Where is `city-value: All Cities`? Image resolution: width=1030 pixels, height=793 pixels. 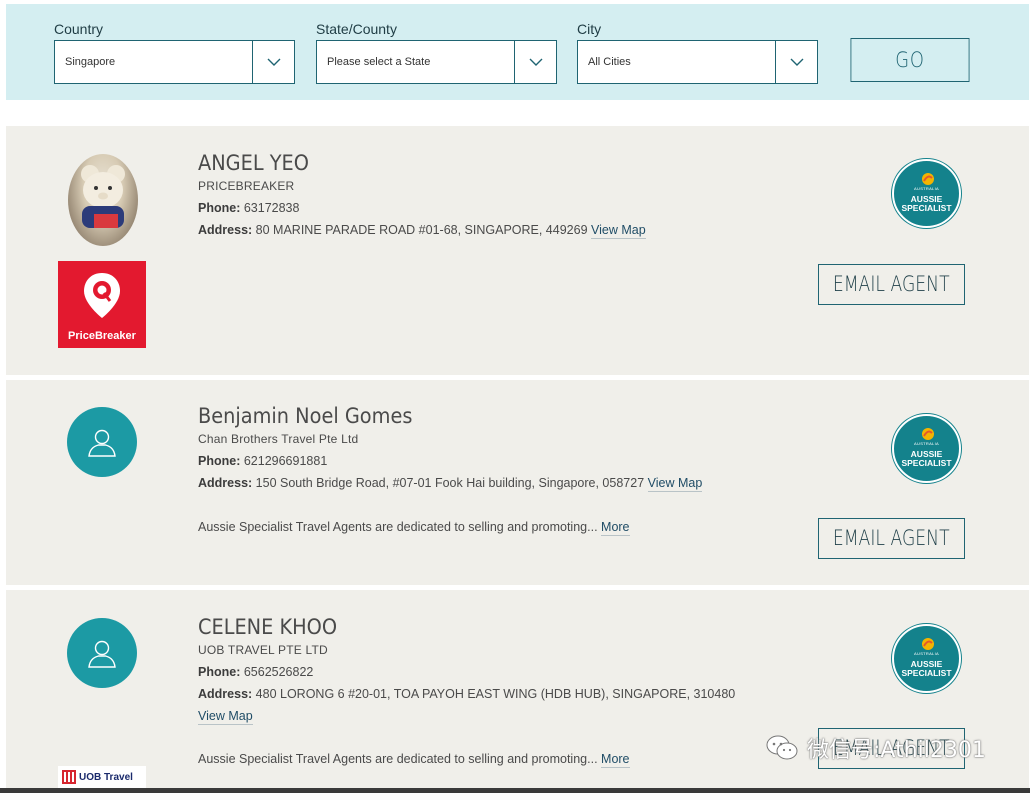
city-value: All Cities is located at coordinates (609, 62).